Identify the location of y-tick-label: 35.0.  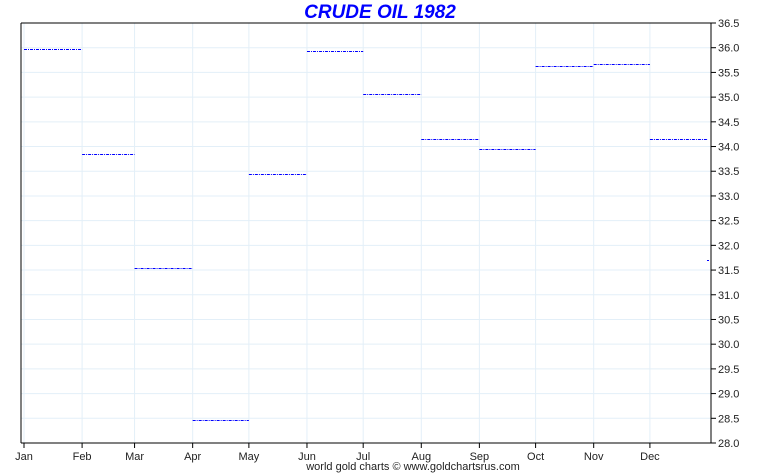
(728, 98).